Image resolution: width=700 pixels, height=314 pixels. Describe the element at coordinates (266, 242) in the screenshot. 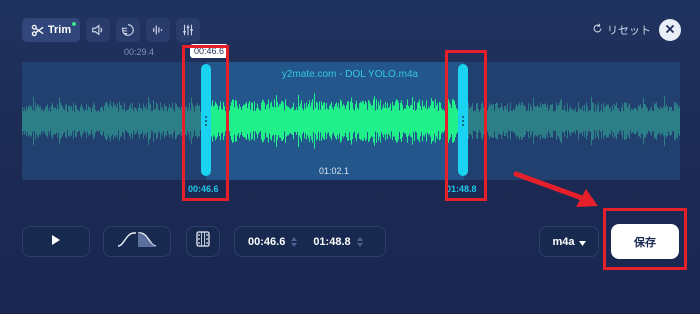

I see `start-time-input: 00:46.6` at that location.